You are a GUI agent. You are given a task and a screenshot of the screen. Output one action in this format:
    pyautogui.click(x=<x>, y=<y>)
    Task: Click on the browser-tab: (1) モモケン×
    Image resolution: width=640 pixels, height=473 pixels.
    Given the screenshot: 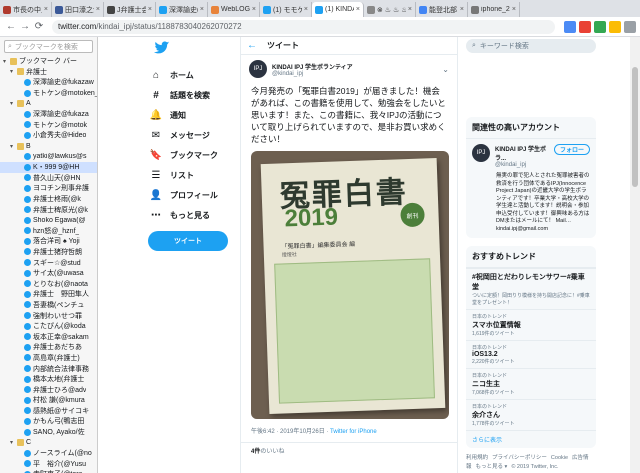 What is the action you would take?
    pyautogui.click(x=286, y=9)
    